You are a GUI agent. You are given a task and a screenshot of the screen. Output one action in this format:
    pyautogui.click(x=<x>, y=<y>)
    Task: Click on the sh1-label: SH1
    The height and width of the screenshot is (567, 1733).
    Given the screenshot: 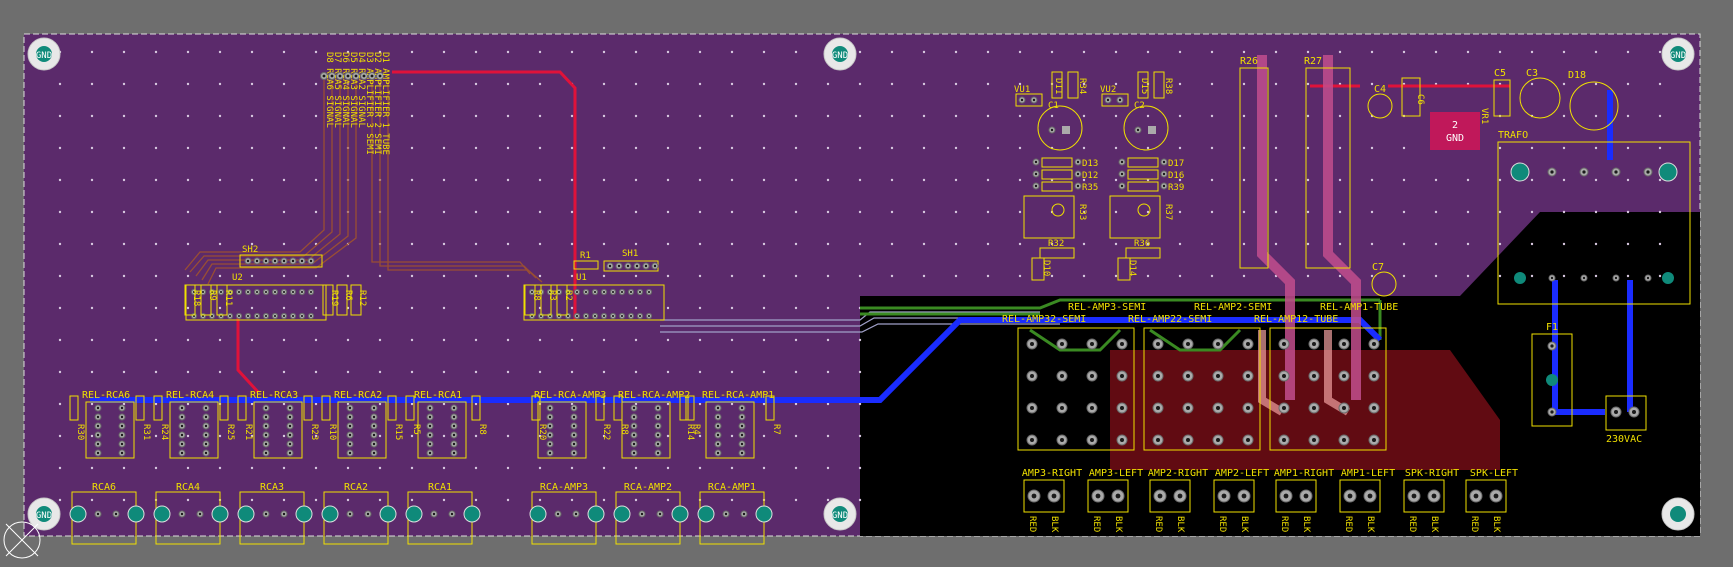 What is the action you would take?
    pyautogui.click(x=630, y=254)
    